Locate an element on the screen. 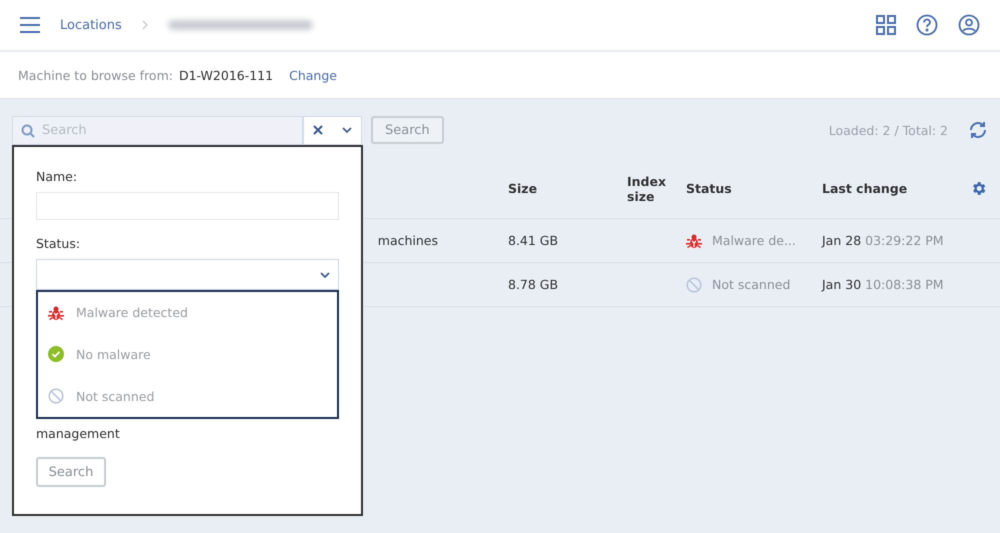  column-header: Last change is located at coordinates (865, 188).